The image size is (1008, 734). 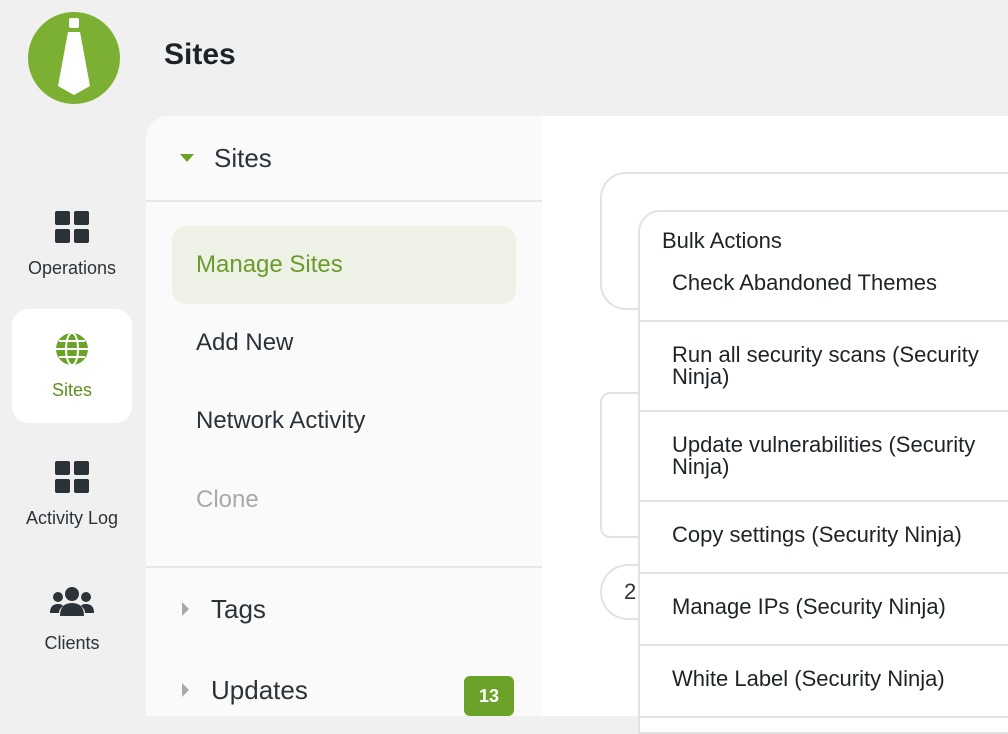 I want to click on bulk-action-option: Update vulnerabilities (Security Ninja), so click(x=824, y=457).